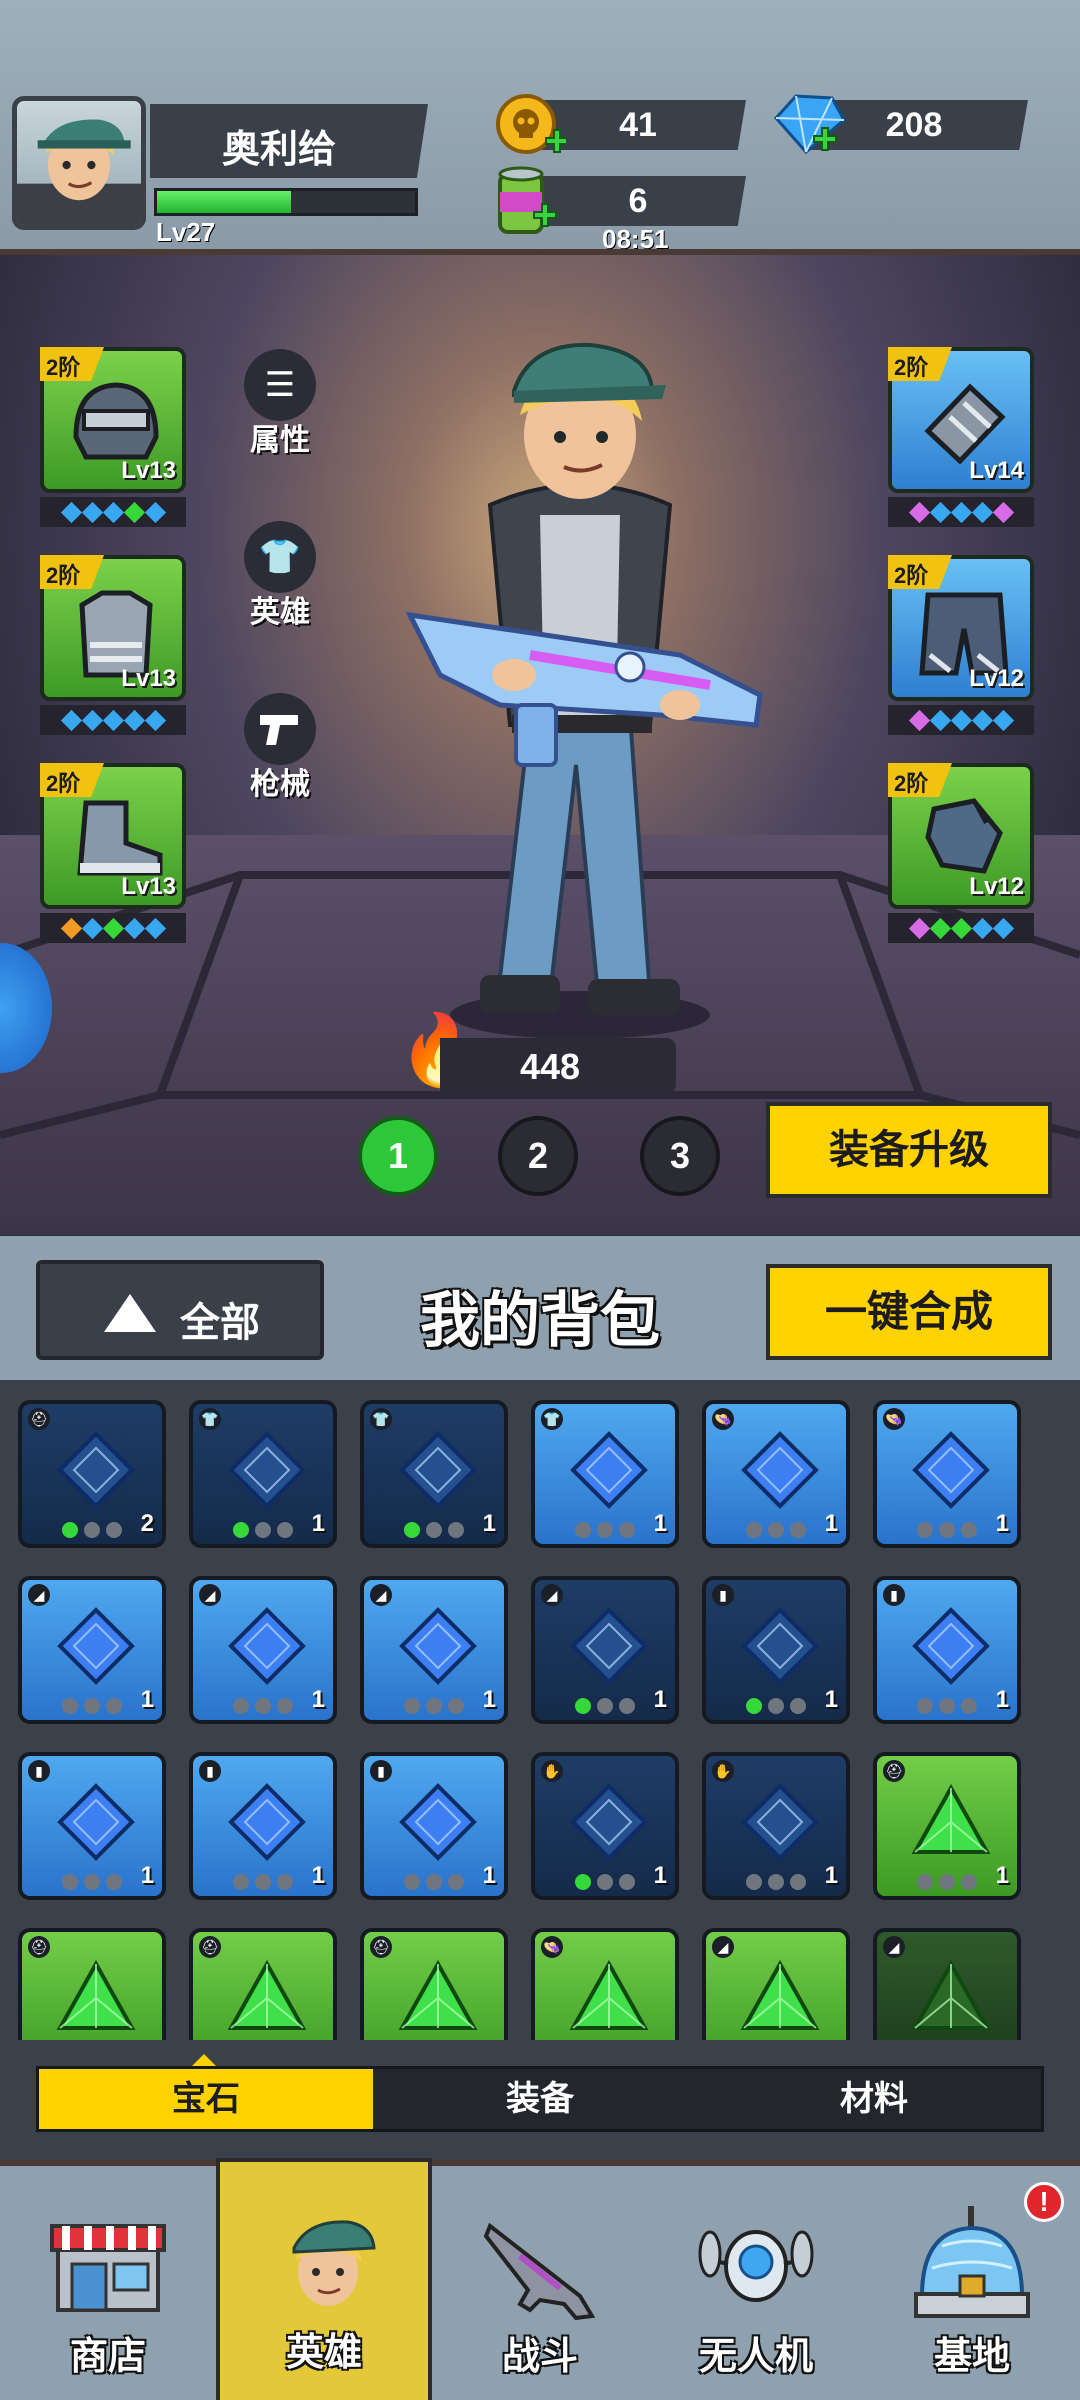 The width and height of the screenshot is (1080, 2400). Describe the element at coordinates (540, 2283) in the screenshot. I see `nav-battle: 战斗` at that location.